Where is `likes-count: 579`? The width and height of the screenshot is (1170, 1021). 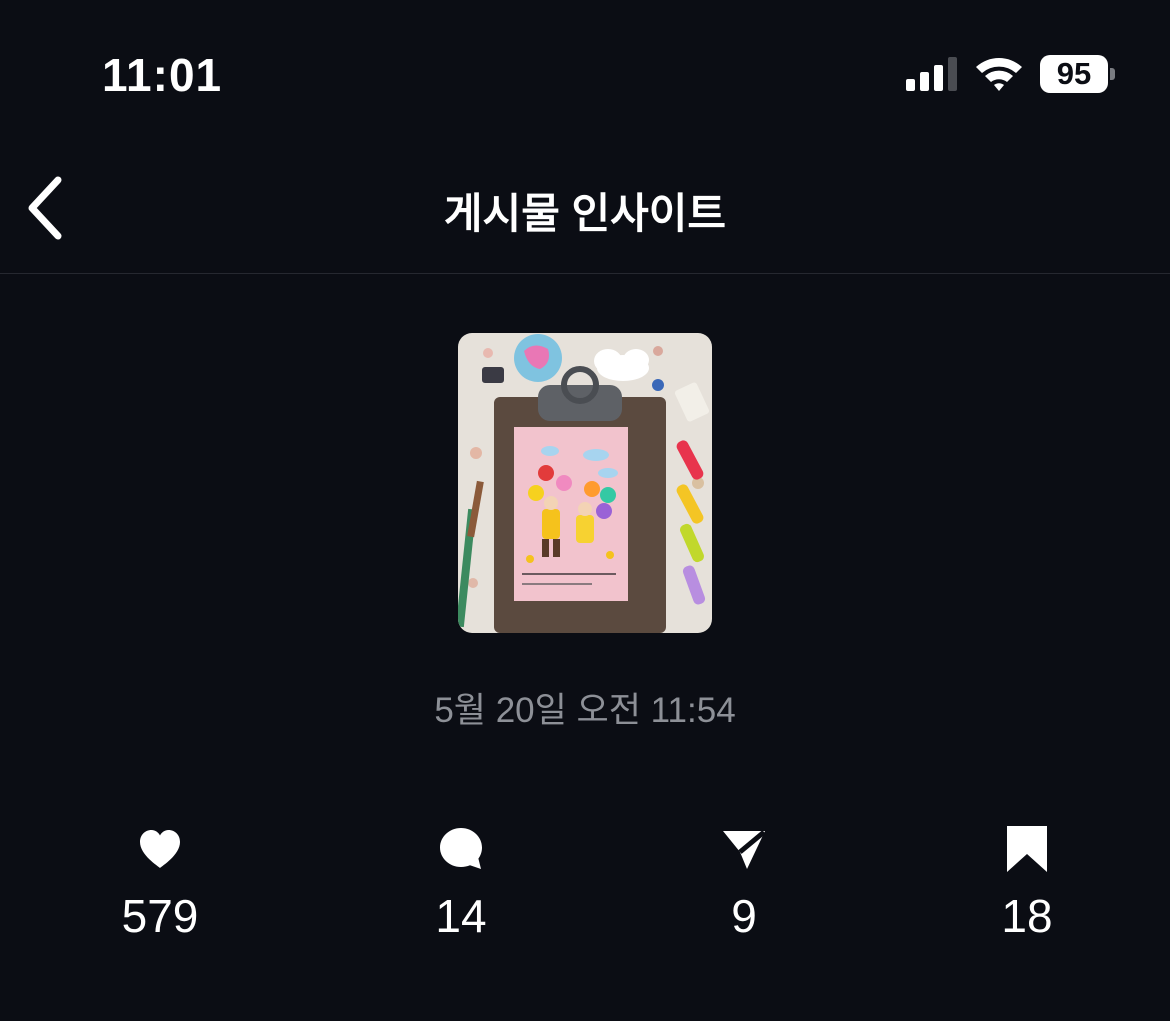 likes-count: 579 is located at coordinates (160, 916).